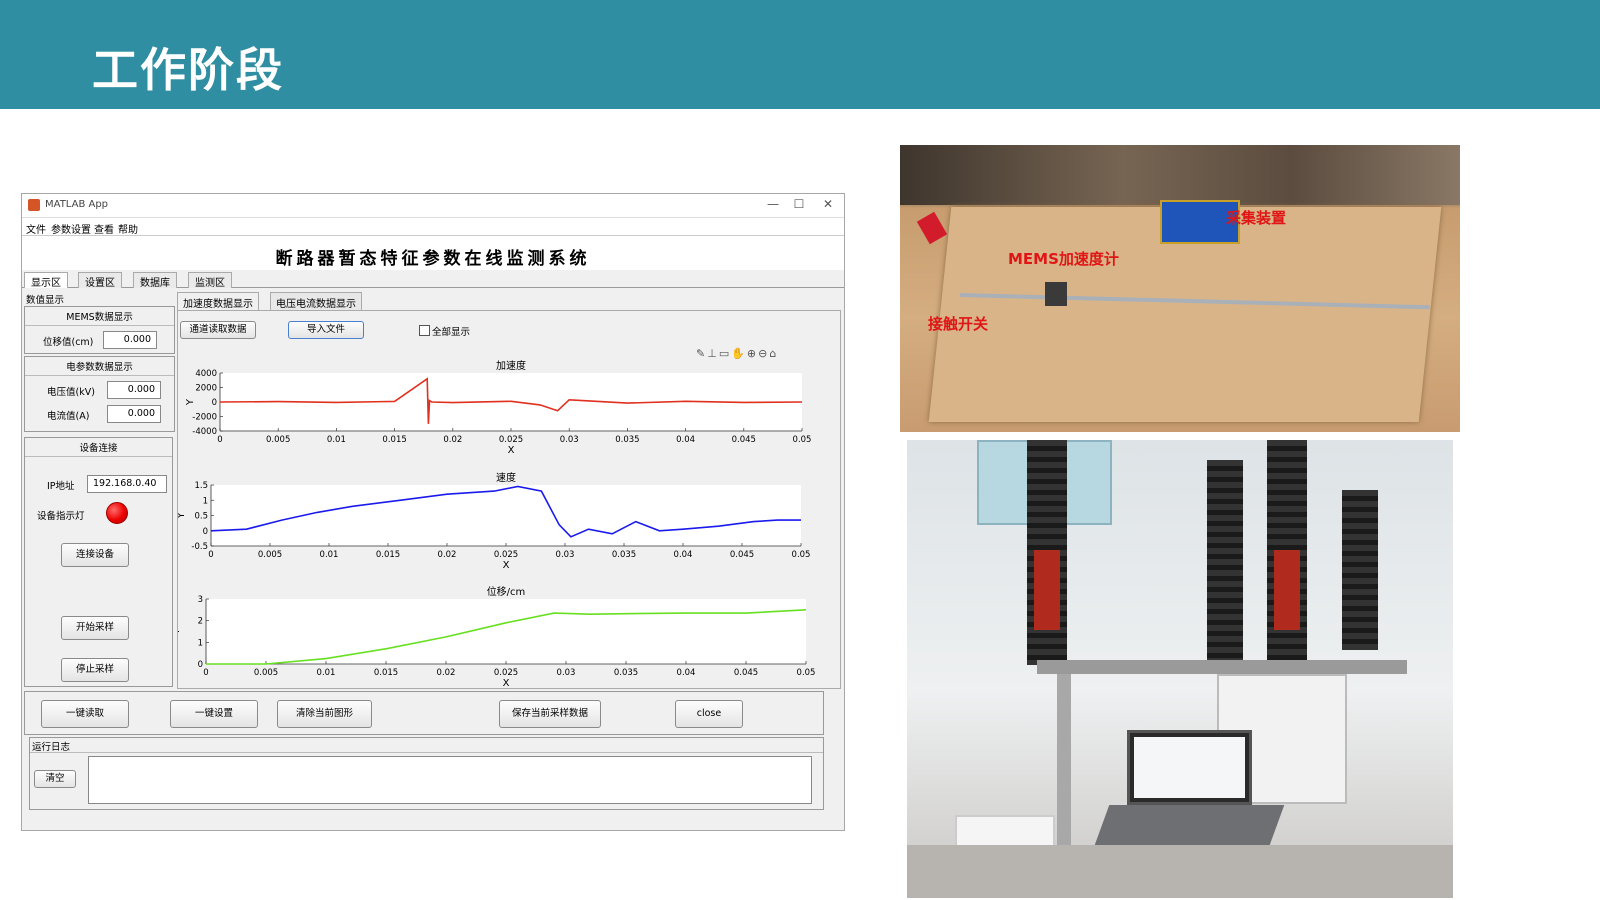 This screenshot has height=900, width=1600. Describe the element at coordinates (624, 555) in the screenshot. I see `x-tick-label-1-7: 0.035` at that location.